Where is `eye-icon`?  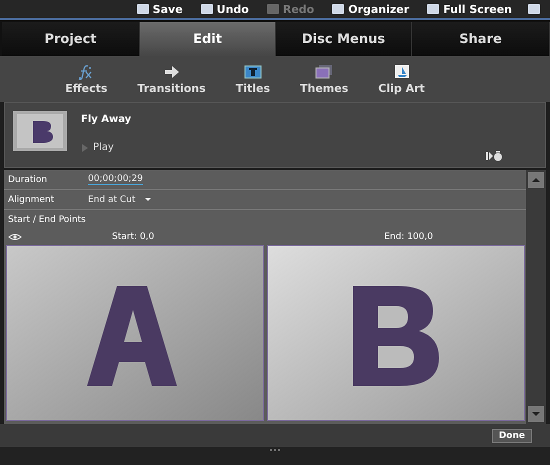 eye-icon is located at coordinates (15, 237).